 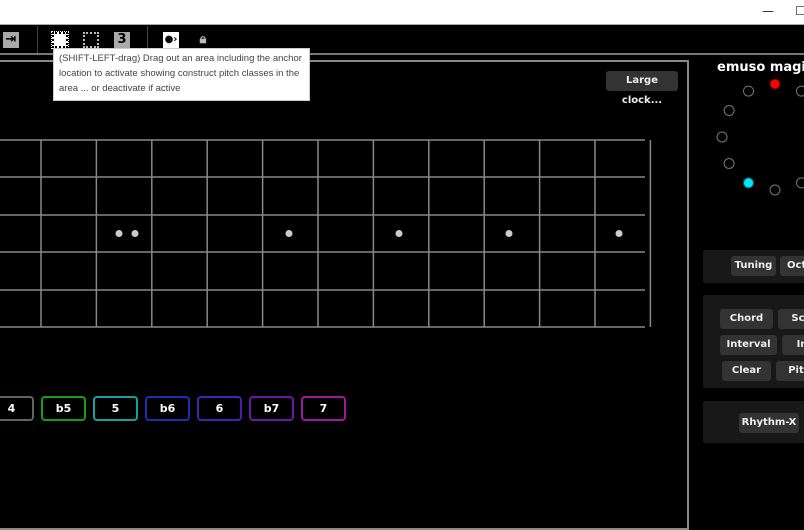 What do you see at coordinates (748, 345) in the screenshot?
I see `interval-button: Interval` at bounding box center [748, 345].